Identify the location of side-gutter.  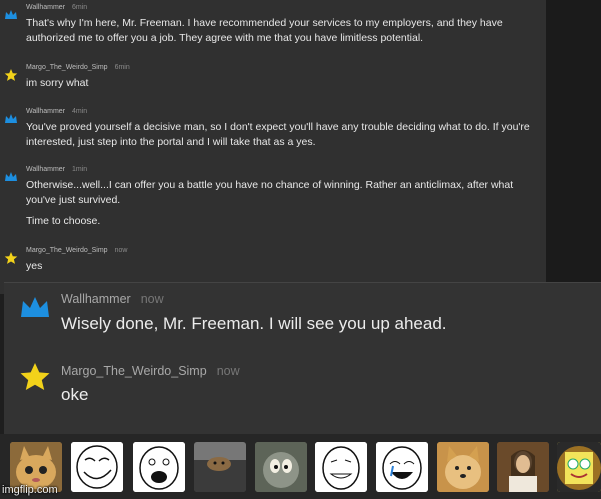
(573, 147).